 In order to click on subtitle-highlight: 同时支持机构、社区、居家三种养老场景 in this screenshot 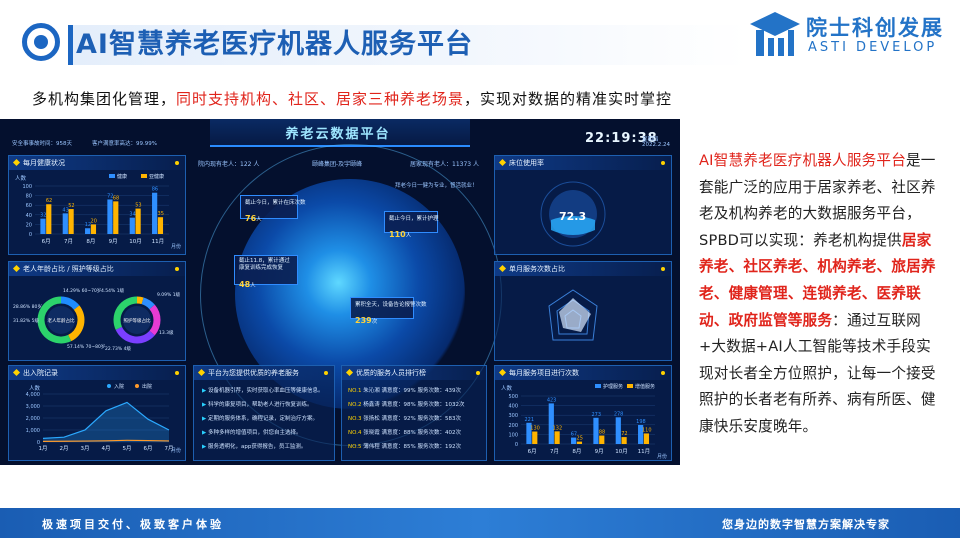, I will do `click(320, 99)`.